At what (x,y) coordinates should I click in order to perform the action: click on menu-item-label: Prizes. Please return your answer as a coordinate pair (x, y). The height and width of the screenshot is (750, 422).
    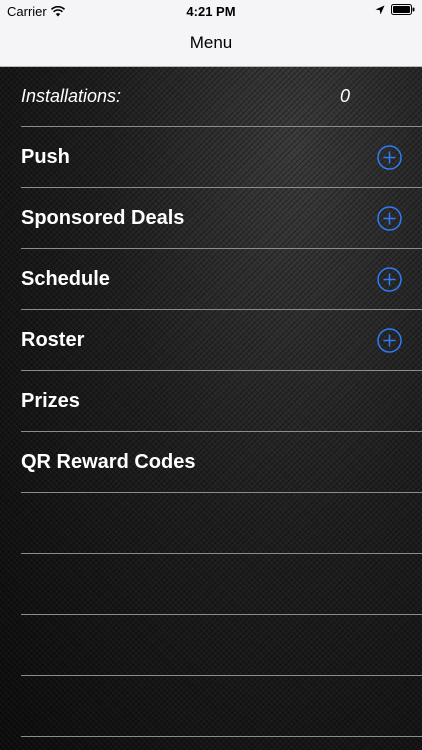
    Looking at the image, I should click on (50, 401).